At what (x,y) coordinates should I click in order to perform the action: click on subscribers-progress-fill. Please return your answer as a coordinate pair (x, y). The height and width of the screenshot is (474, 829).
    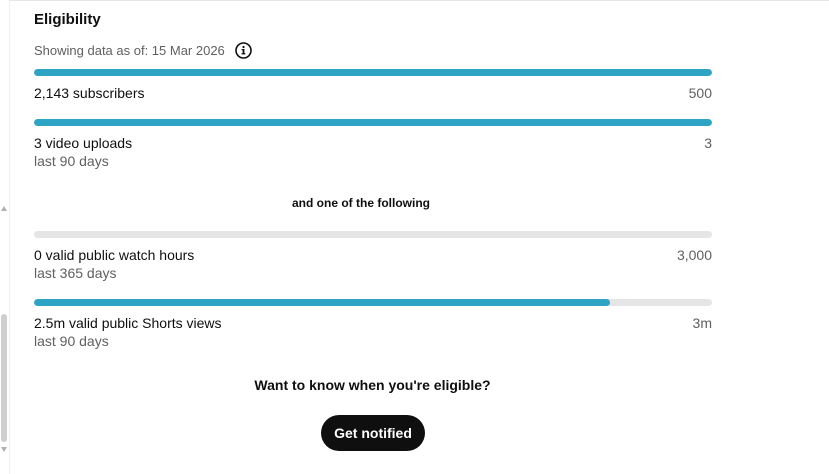
    Looking at the image, I should click on (373, 72).